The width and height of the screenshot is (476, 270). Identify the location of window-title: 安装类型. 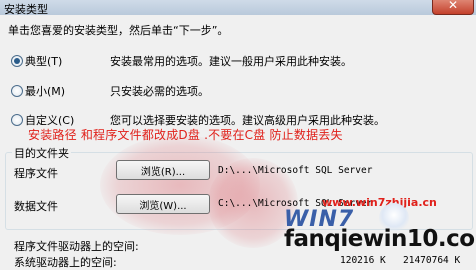
(26, 9).